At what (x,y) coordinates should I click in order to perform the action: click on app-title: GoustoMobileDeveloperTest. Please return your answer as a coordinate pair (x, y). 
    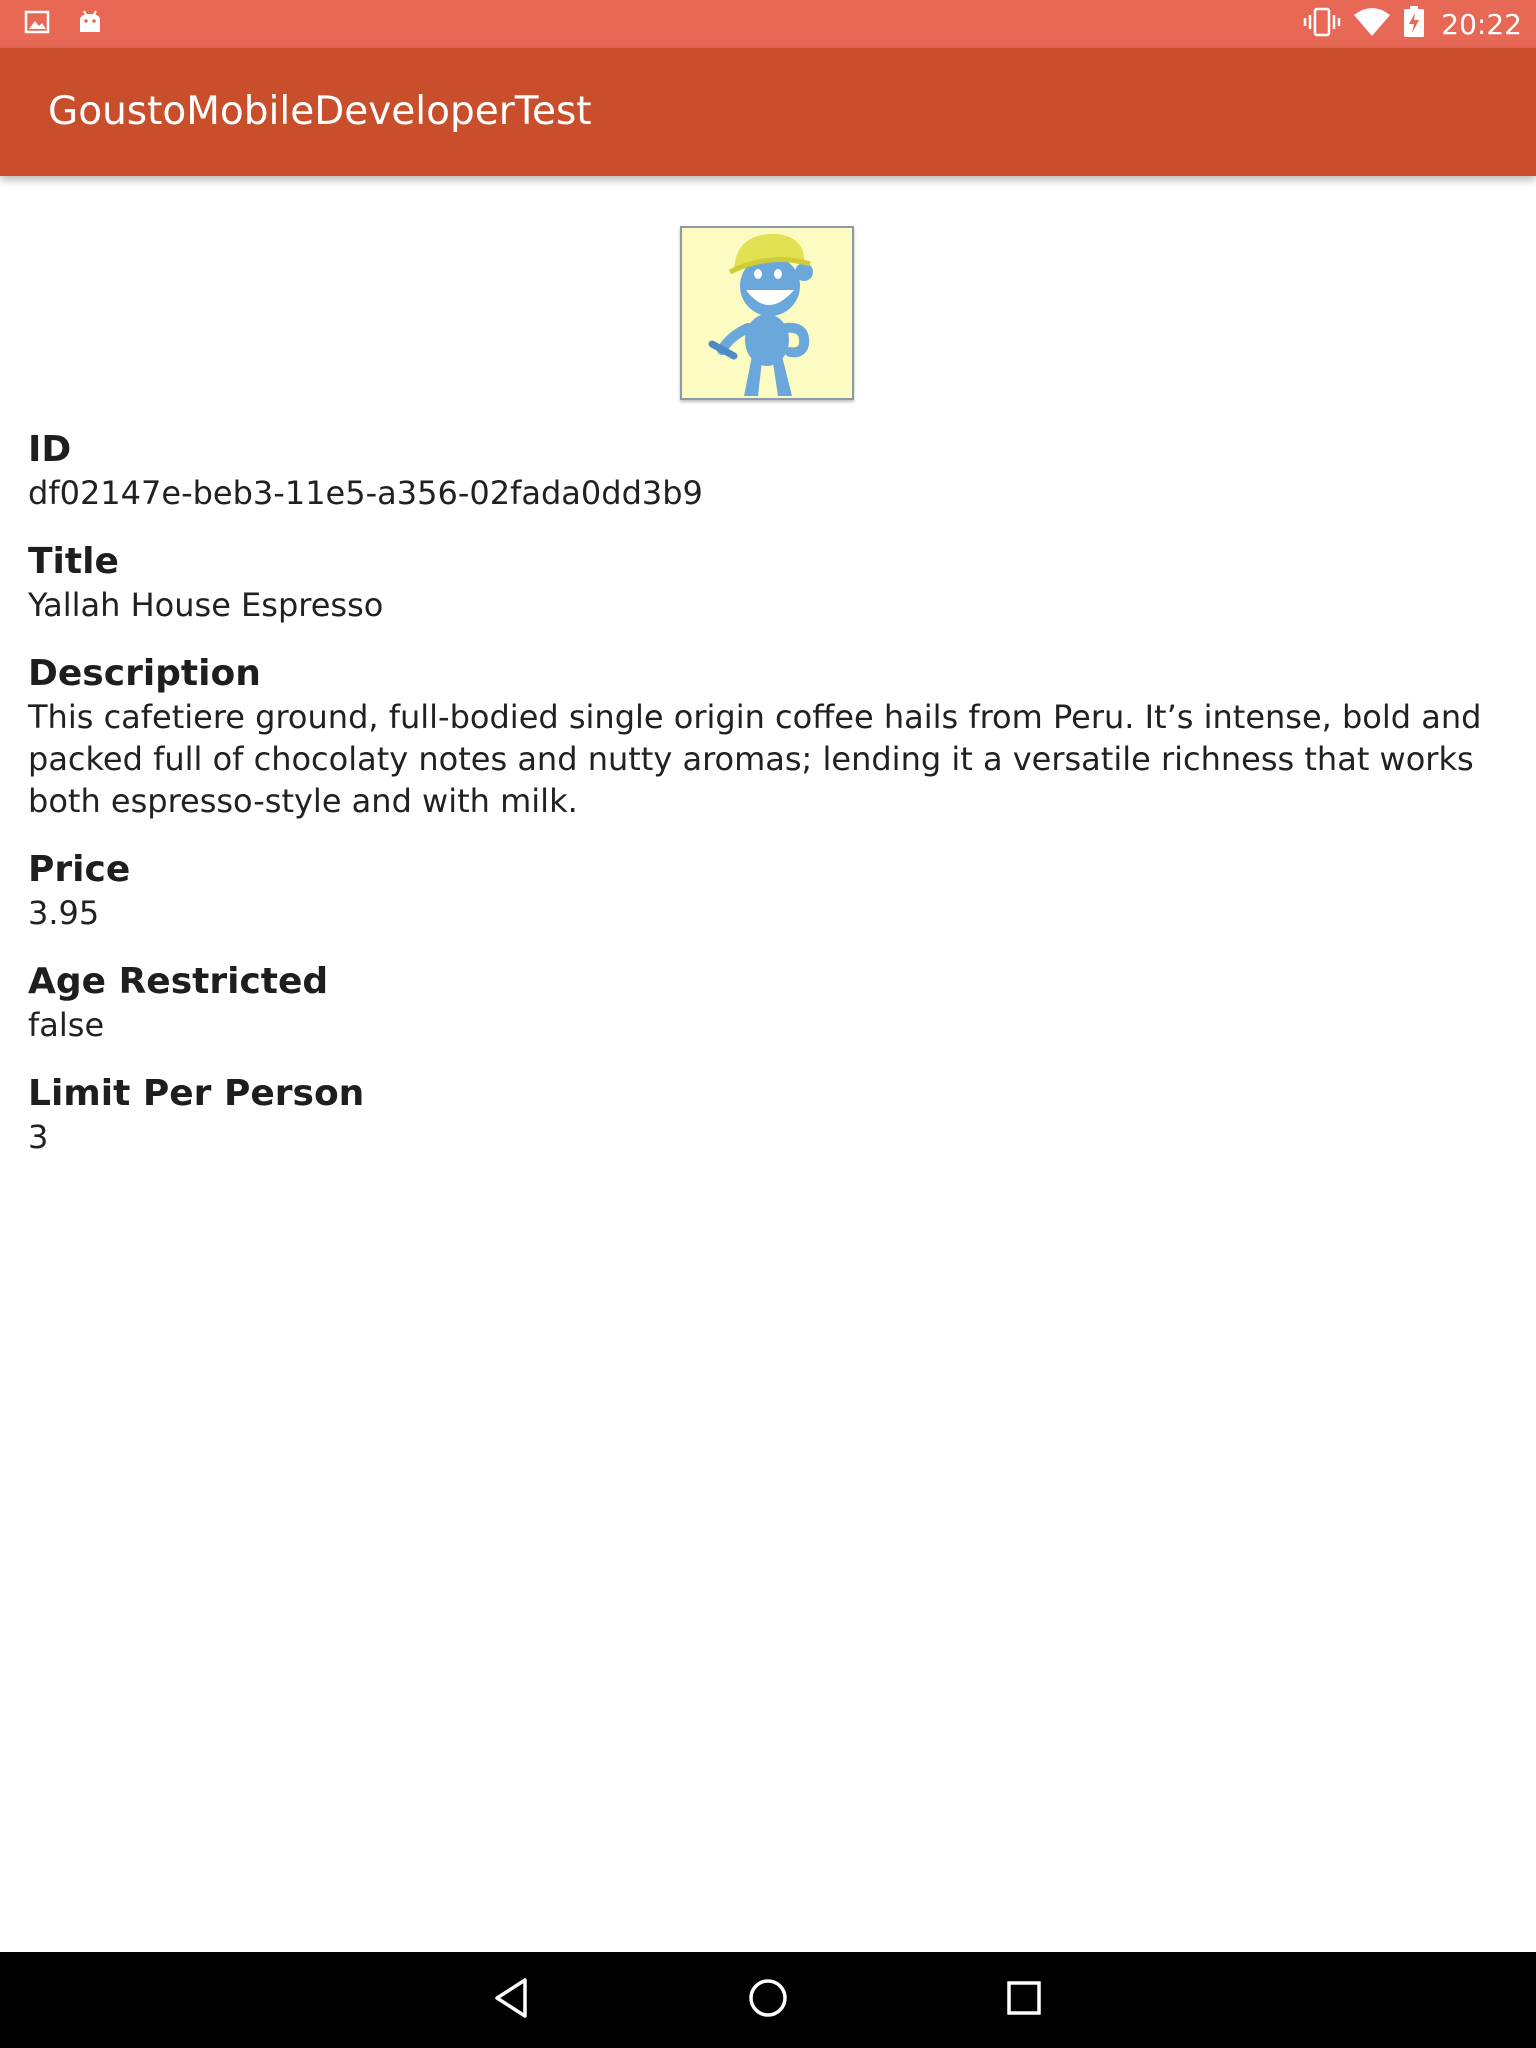
    Looking at the image, I should click on (320, 111).